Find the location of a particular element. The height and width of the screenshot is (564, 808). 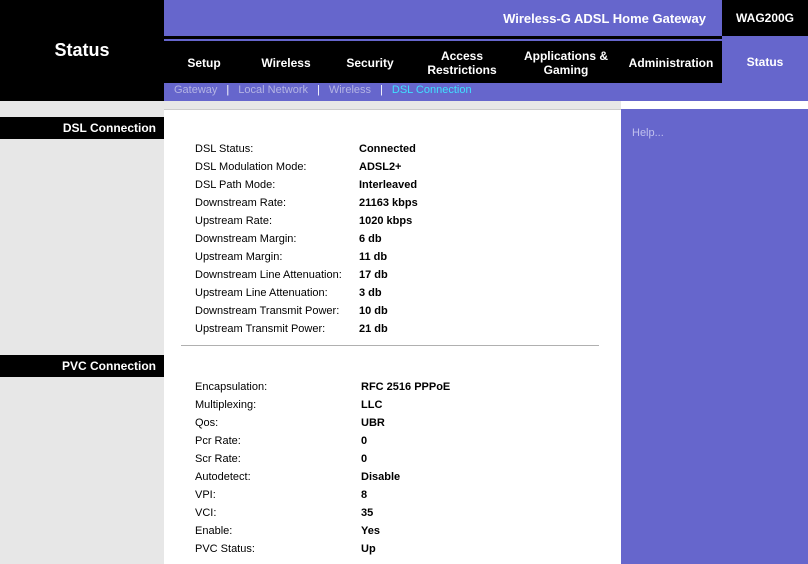

status-value: LLC is located at coordinates (372, 405).